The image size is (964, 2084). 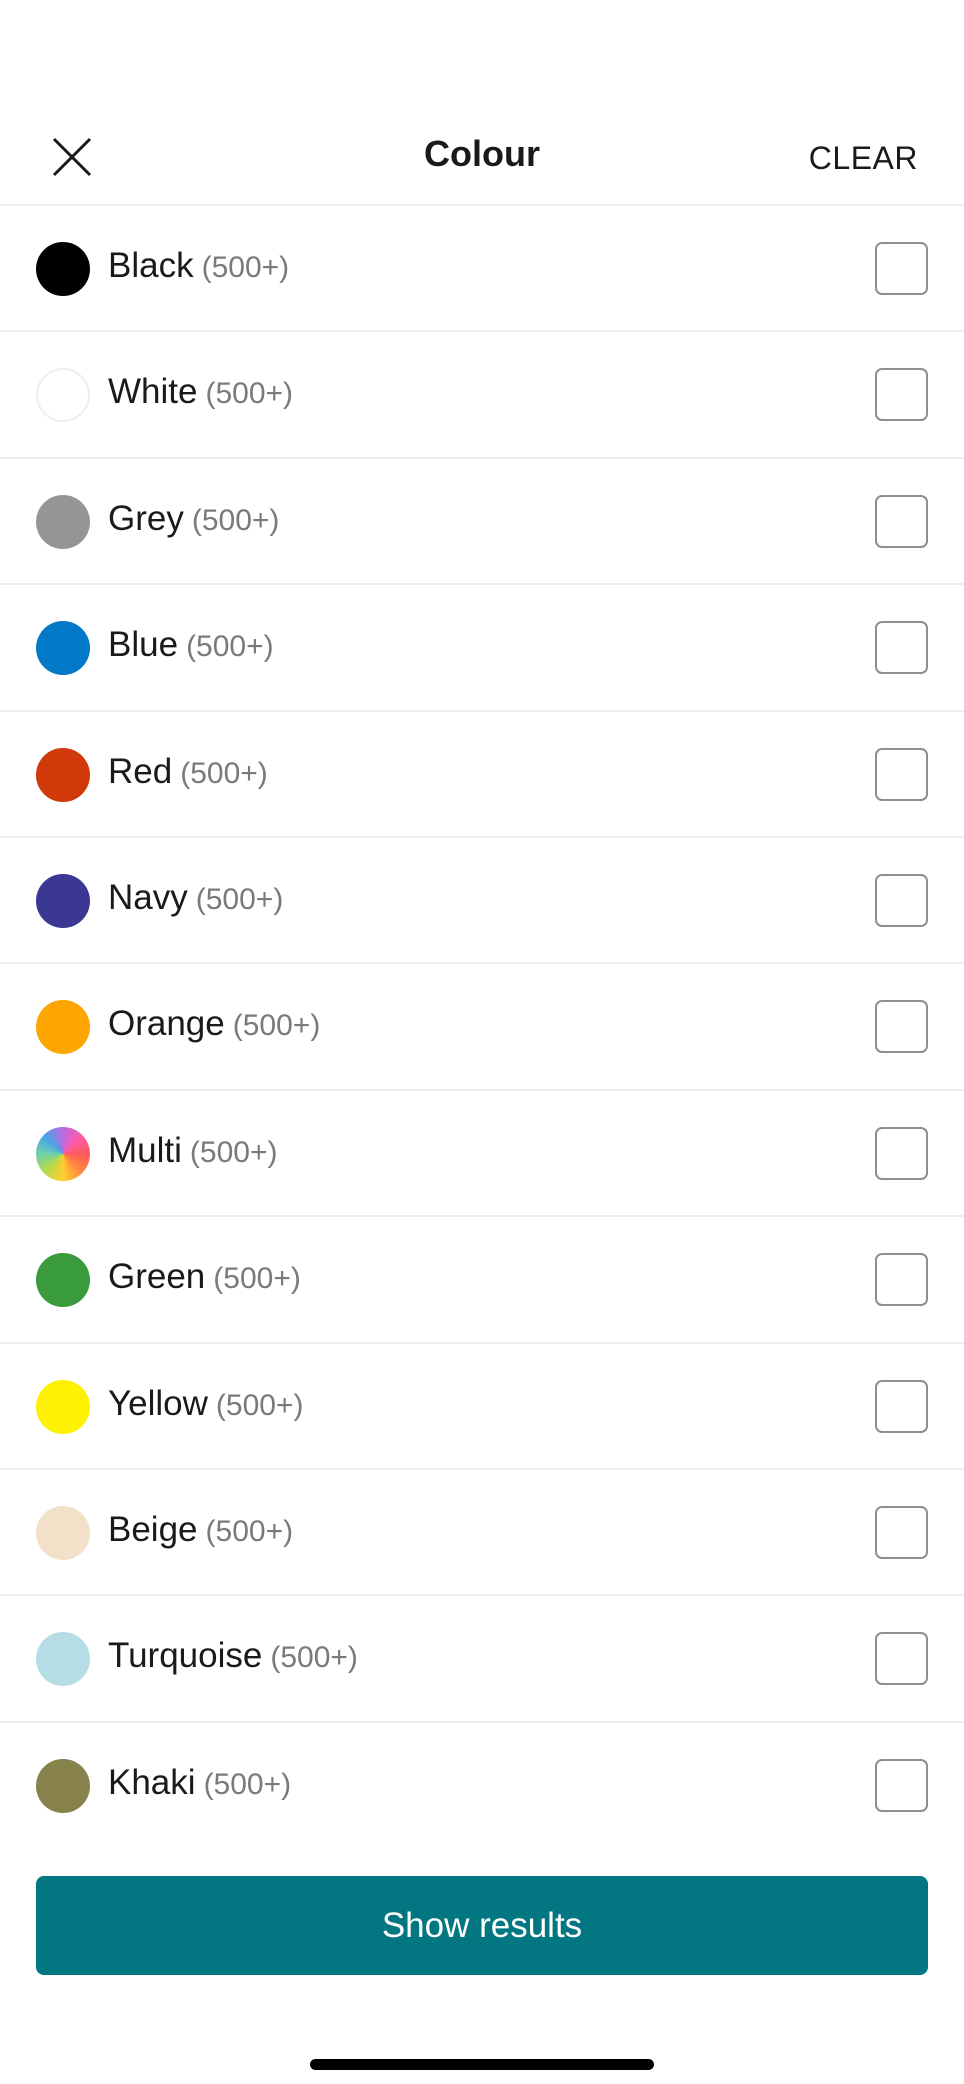 What do you see at coordinates (482, 1154) in the screenshot?
I see `colour-option-multi: Multi (500+)` at bounding box center [482, 1154].